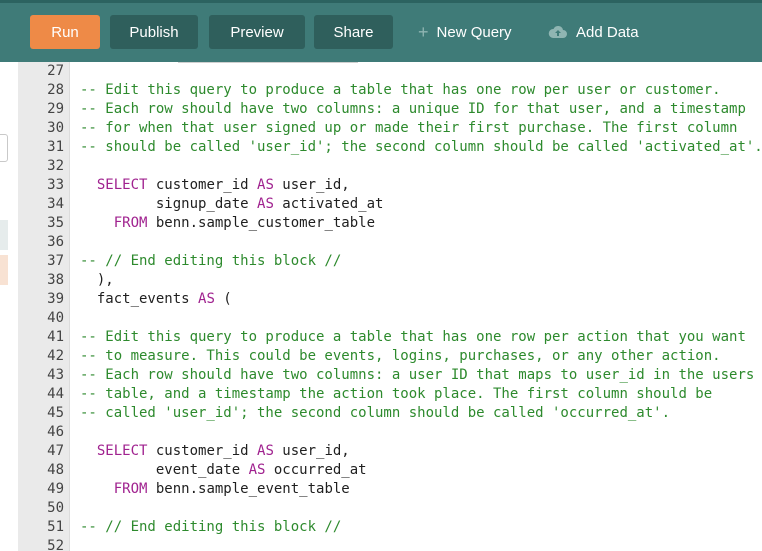 The width and height of the screenshot is (762, 551). I want to click on code-line: 39 fact_events AS (, so click(390, 299).